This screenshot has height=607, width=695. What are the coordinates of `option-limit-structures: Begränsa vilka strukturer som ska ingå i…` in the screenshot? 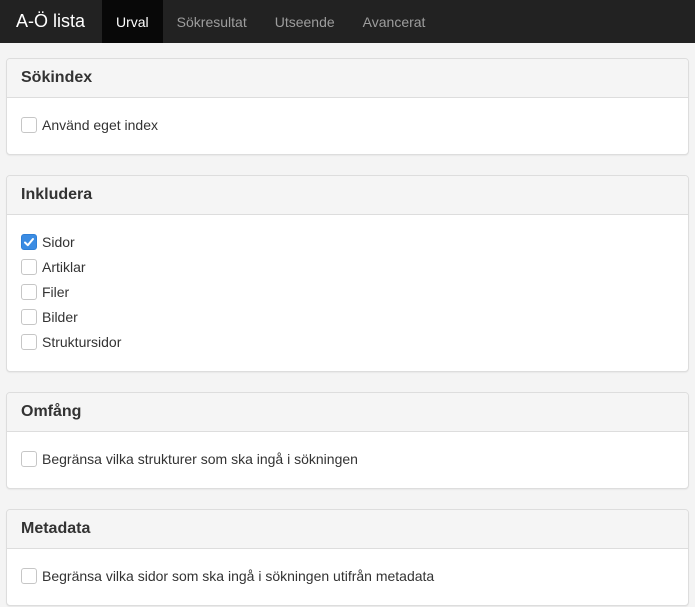 It's located at (347, 458).